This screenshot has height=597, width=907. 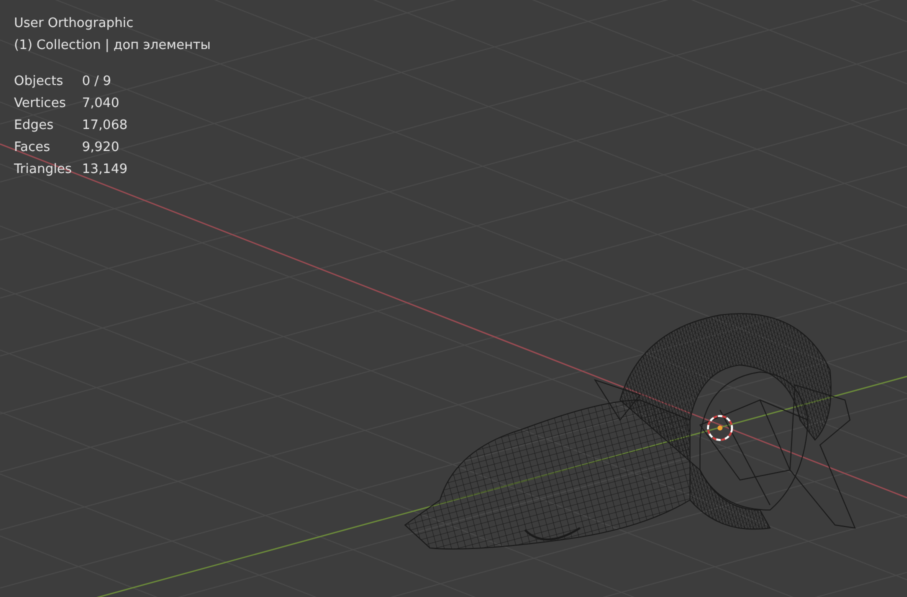 What do you see at coordinates (34, 126) in the screenshot?
I see `stat-label: Edges` at bounding box center [34, 126].